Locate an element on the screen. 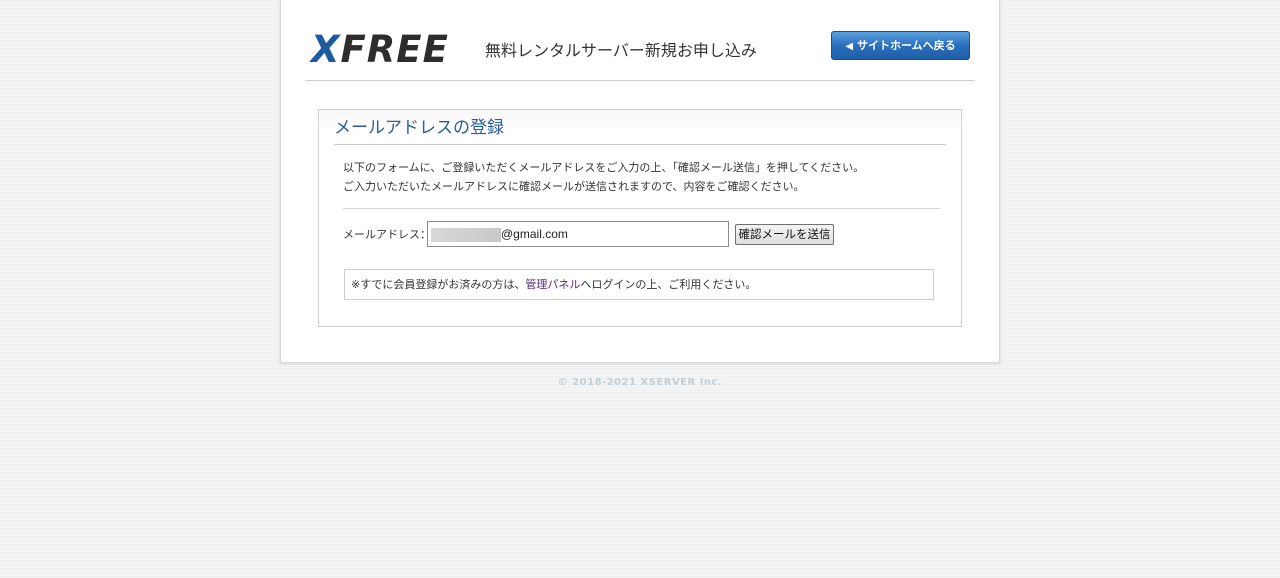  login-notice: ※すでに会員登録がお済みの方は、管理パネルへログインの上、ご利用ください。 is located at coordinates (639, 284).